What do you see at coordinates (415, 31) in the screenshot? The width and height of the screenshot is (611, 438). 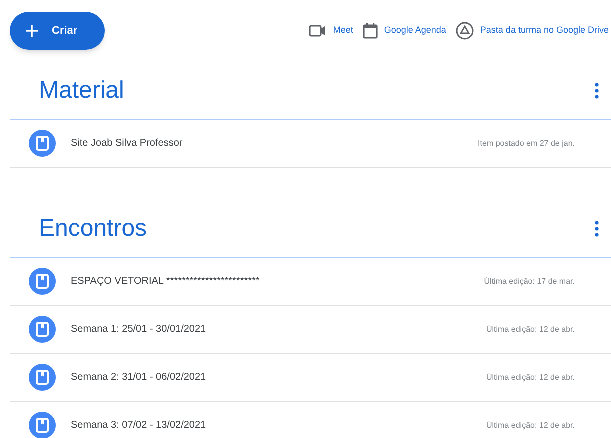 I see `header-link: Google Agenda` at bounding box center [415, 31].